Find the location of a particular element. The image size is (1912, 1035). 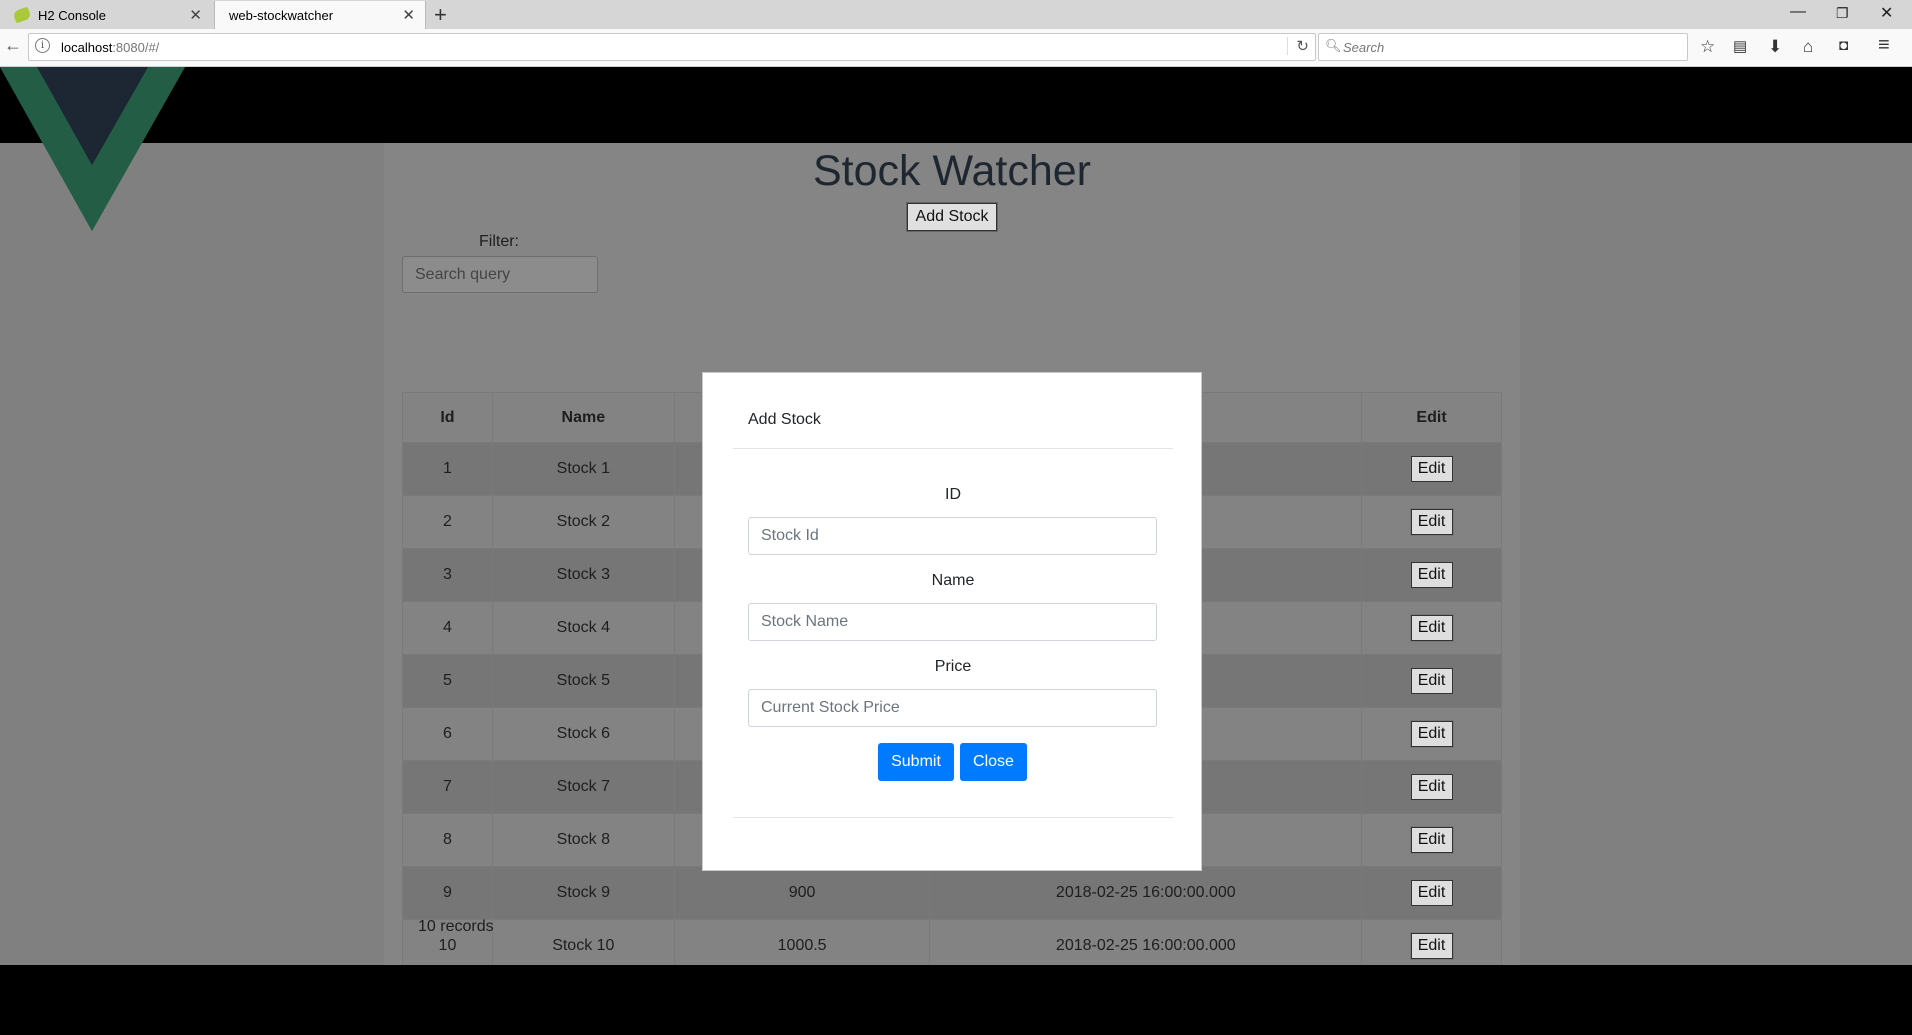

menu-hamburger-icon: ≡ is located at coordinates (1884, 45).